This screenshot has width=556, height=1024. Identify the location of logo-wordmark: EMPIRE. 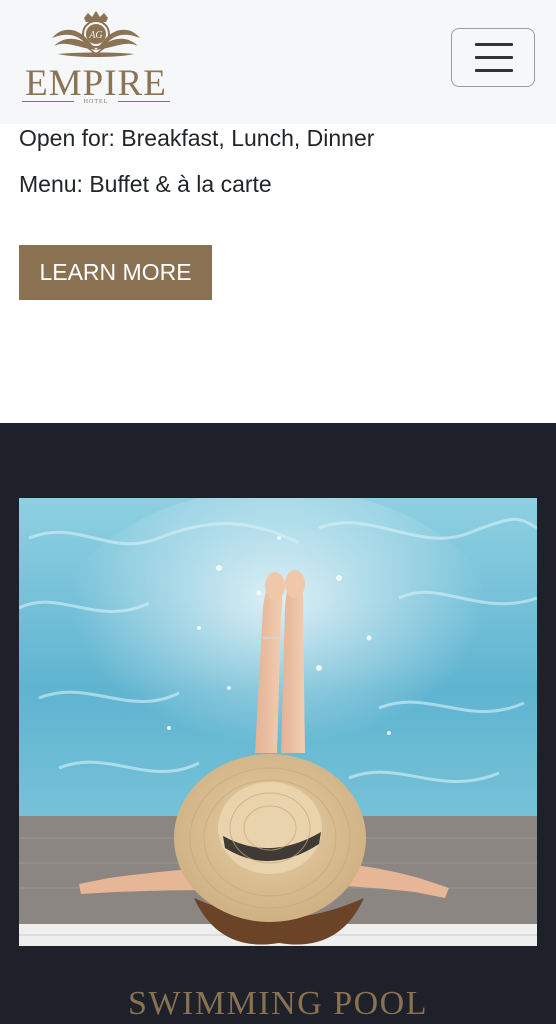
(96, 83).